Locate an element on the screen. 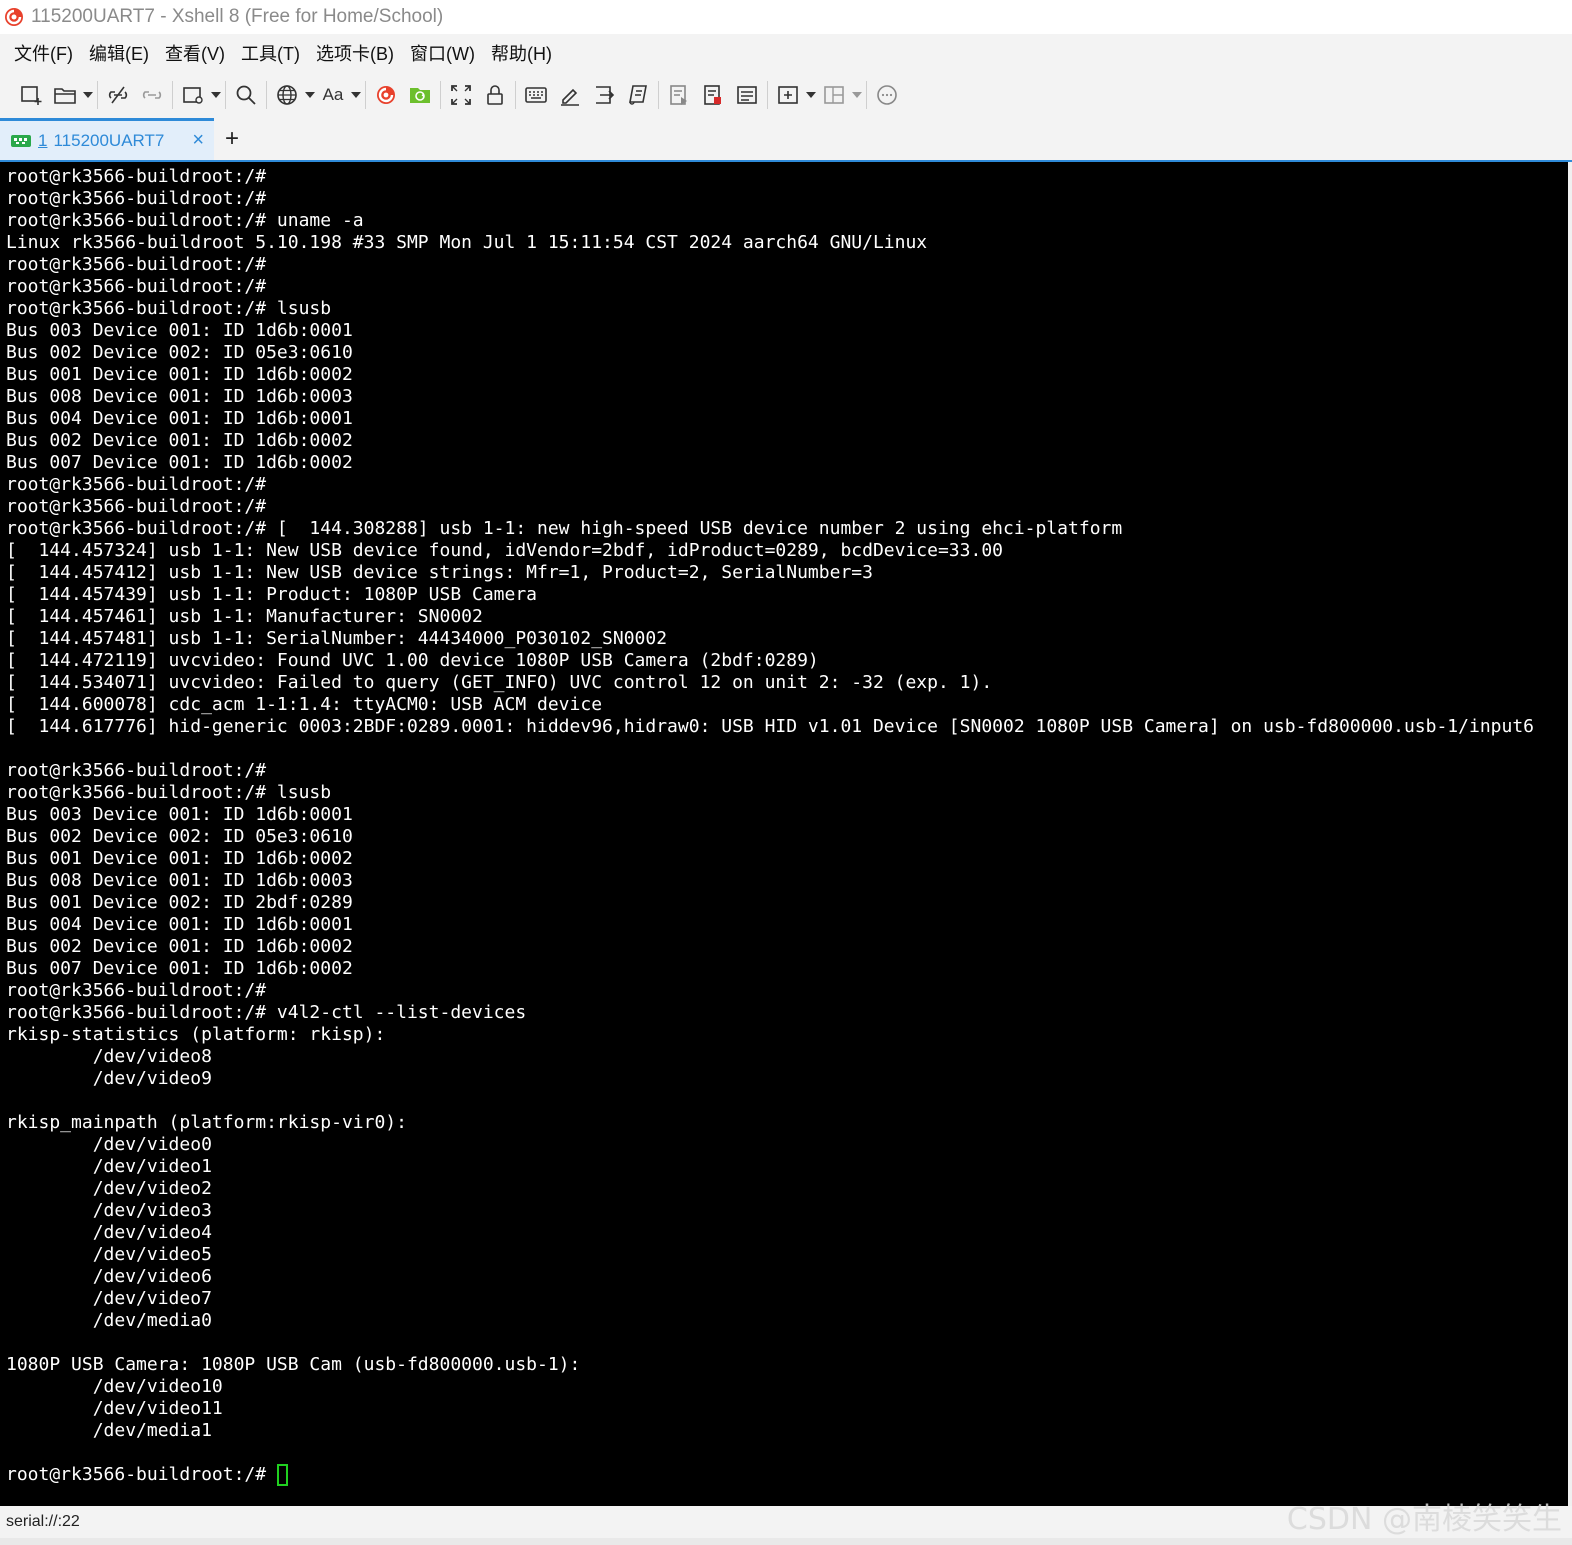  connection-status: serial://:22 is located at coordinates (43, 1521).